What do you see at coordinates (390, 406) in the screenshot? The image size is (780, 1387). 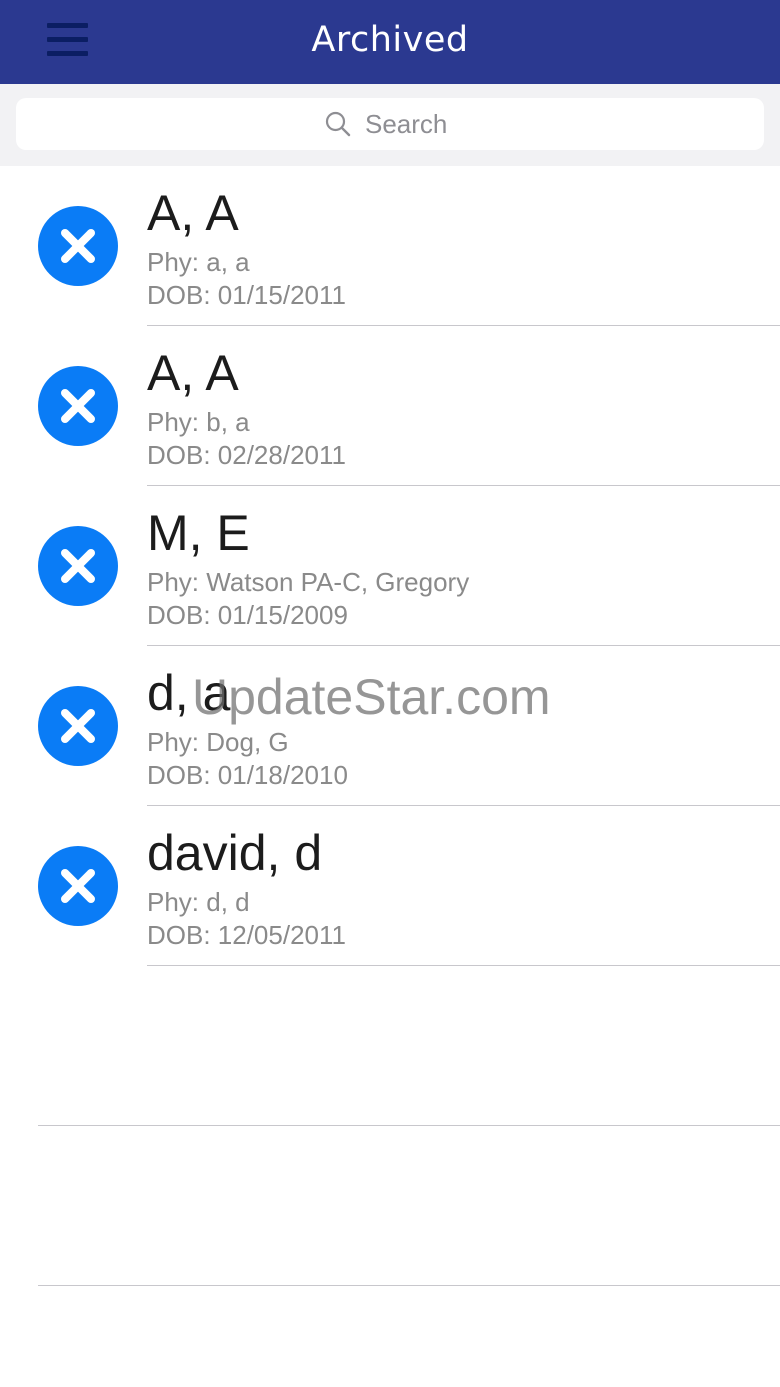 I see `list-item: A, A Phy: b, a DOB: 02/28/2011` at bounding box center [390, 406].